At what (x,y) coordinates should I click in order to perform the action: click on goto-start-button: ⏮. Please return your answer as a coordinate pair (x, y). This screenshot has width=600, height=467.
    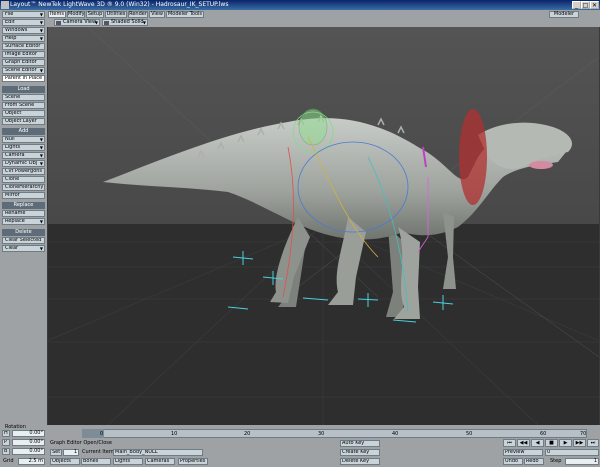
    Looking at the image, I should click on (509, 443).